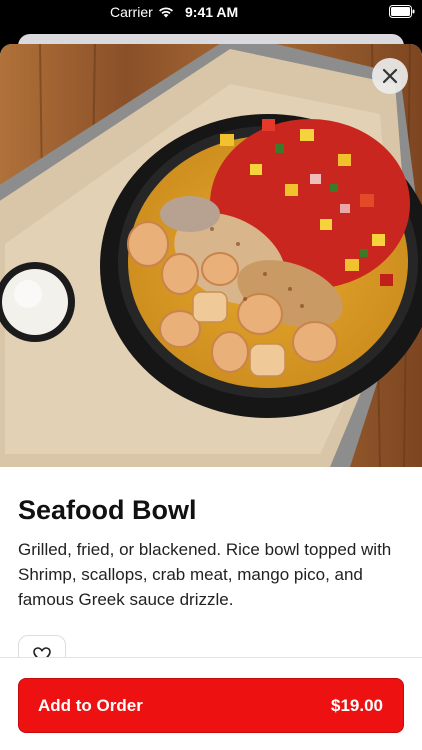  I want to click on item-title: Seafood Bowl, so click(107, 510).